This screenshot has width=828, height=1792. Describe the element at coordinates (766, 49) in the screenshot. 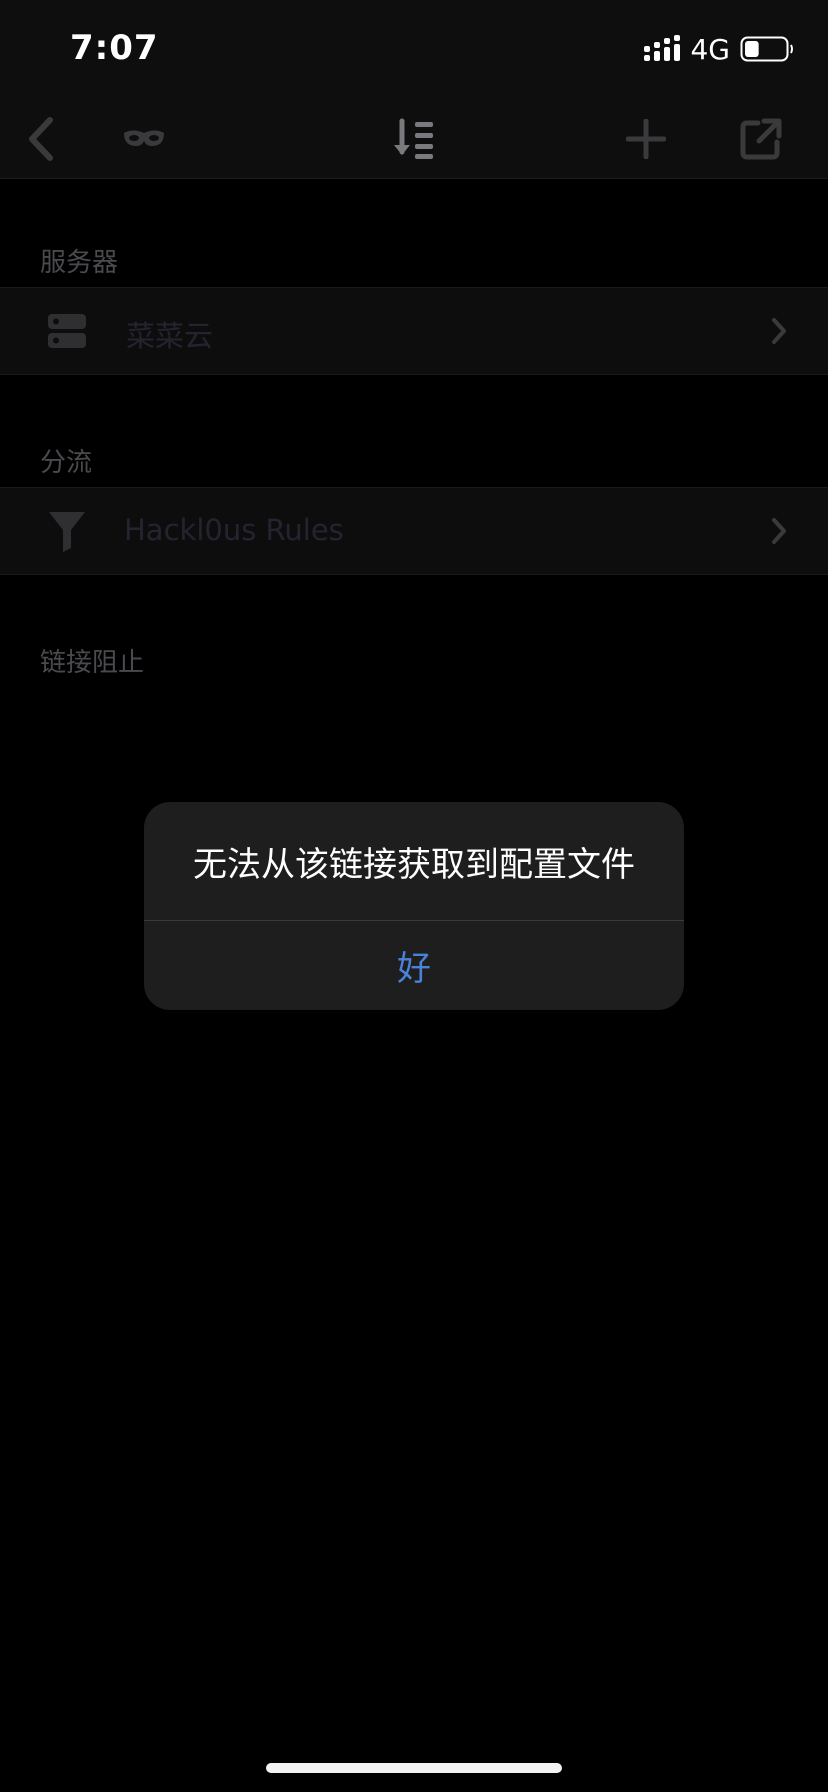

I see `battery-icon` at that location.